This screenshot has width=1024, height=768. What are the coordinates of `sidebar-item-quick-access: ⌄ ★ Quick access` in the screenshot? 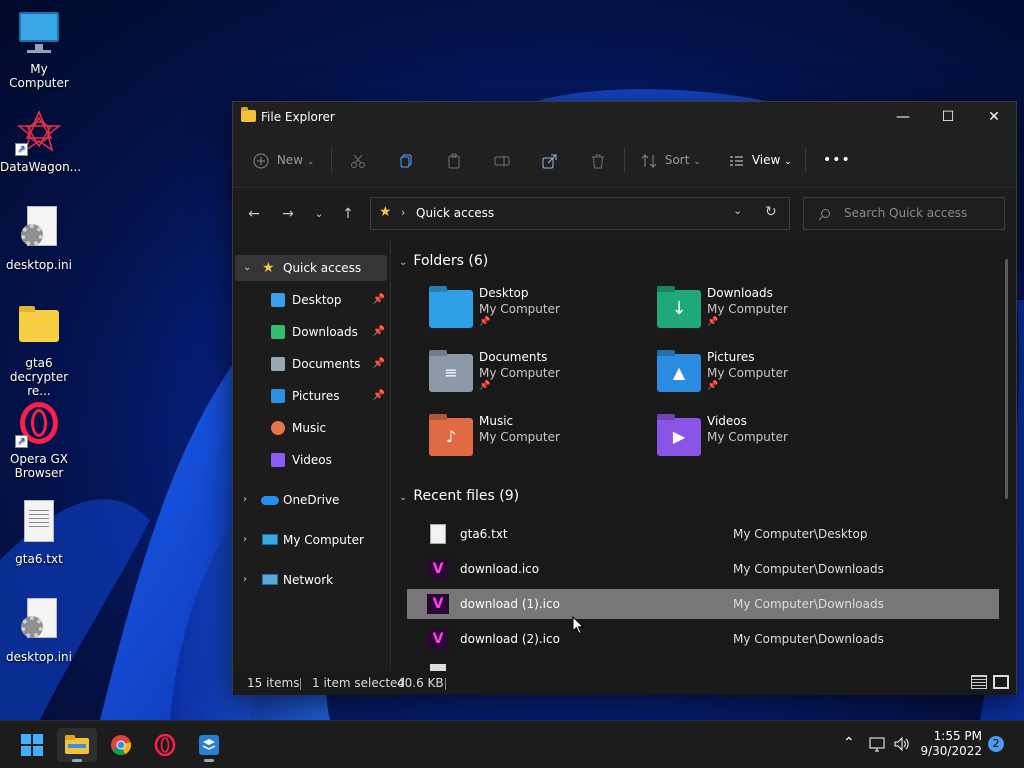 It's located at (311, 268).